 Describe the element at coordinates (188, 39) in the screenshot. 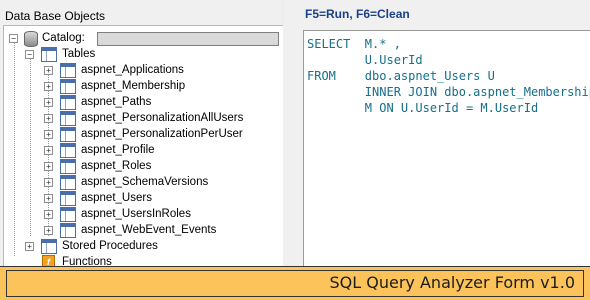

I see `catalog-selector` at that location.